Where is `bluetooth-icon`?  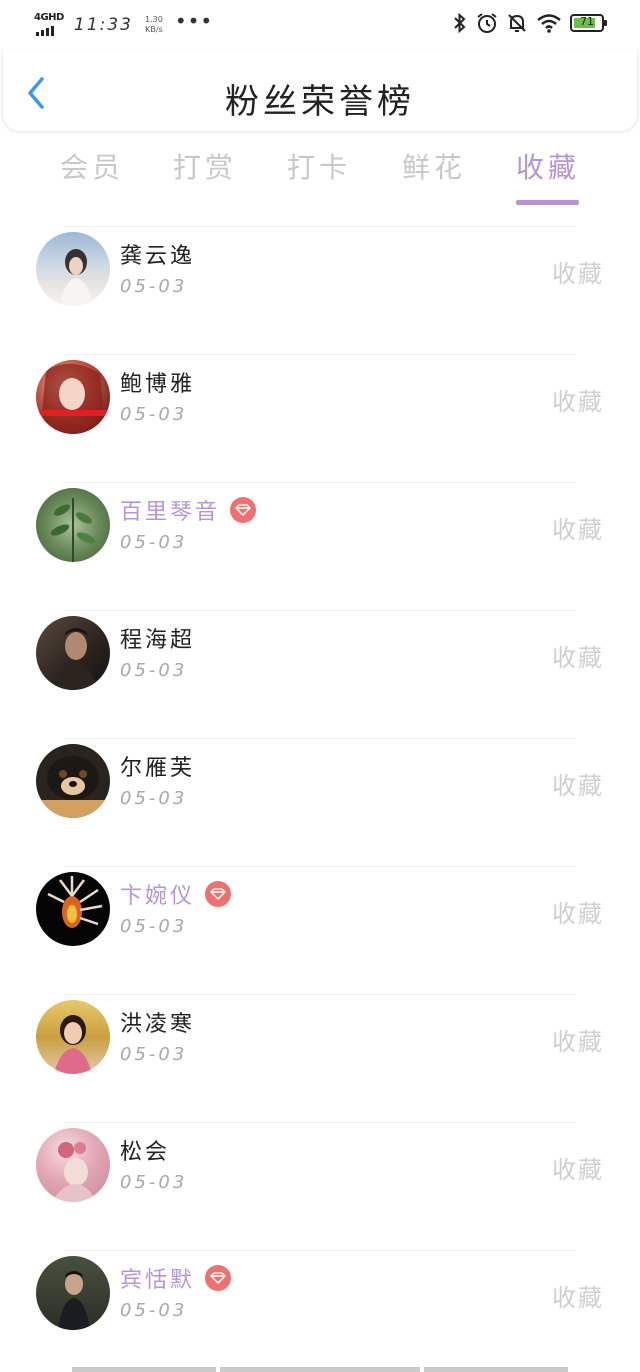 bluetooth-icon is located at coordinates (460, 23).